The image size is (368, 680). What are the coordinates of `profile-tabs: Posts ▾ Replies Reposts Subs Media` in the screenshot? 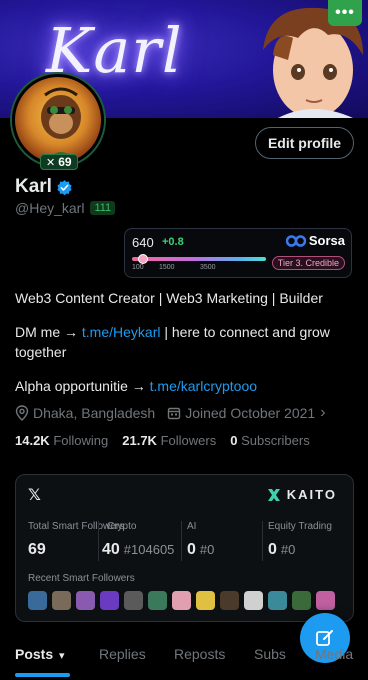 It's located at (184, 660).